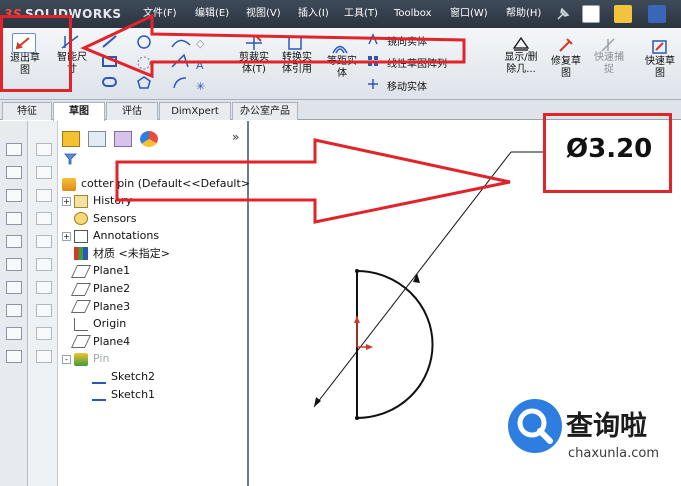 The height and width of the screenshot is (486, 681). Describe the element at coordinates (609, 149) in the screenshot. I see `diameter-dimension: Ø3.20` at that location.